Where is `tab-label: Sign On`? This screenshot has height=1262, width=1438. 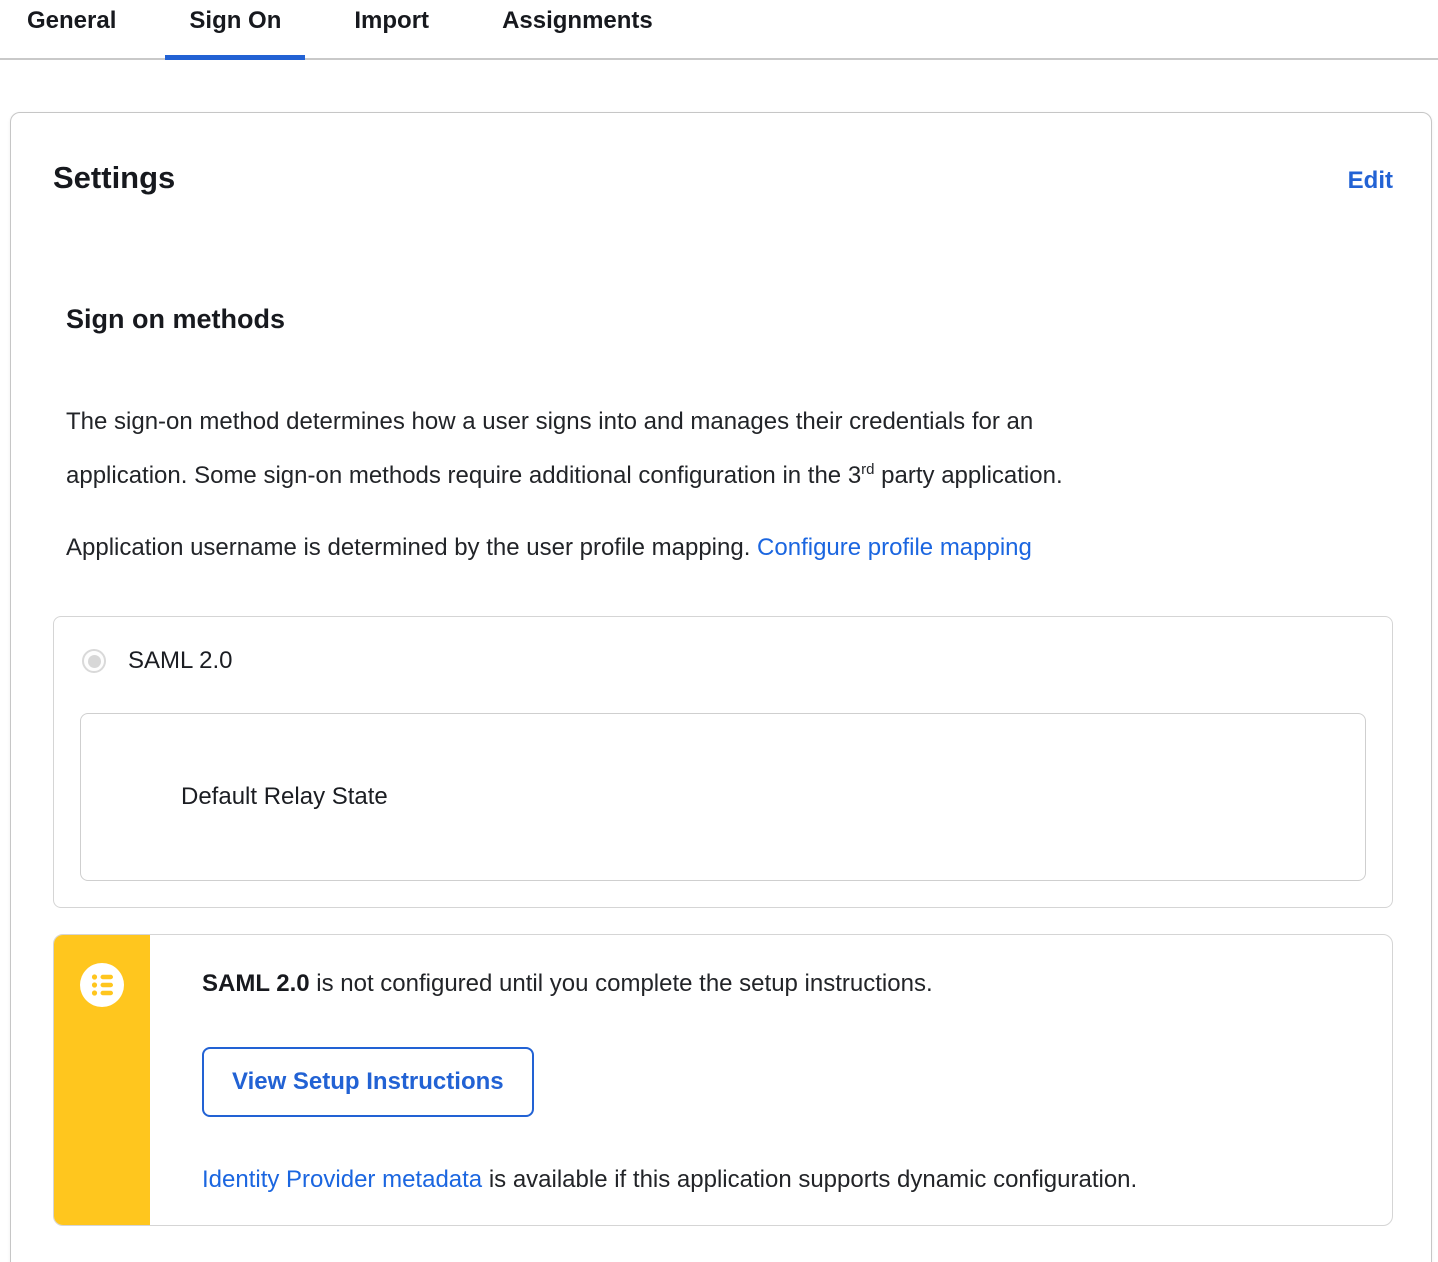 tab-label: Sign On is located at coordinates (235, 20).